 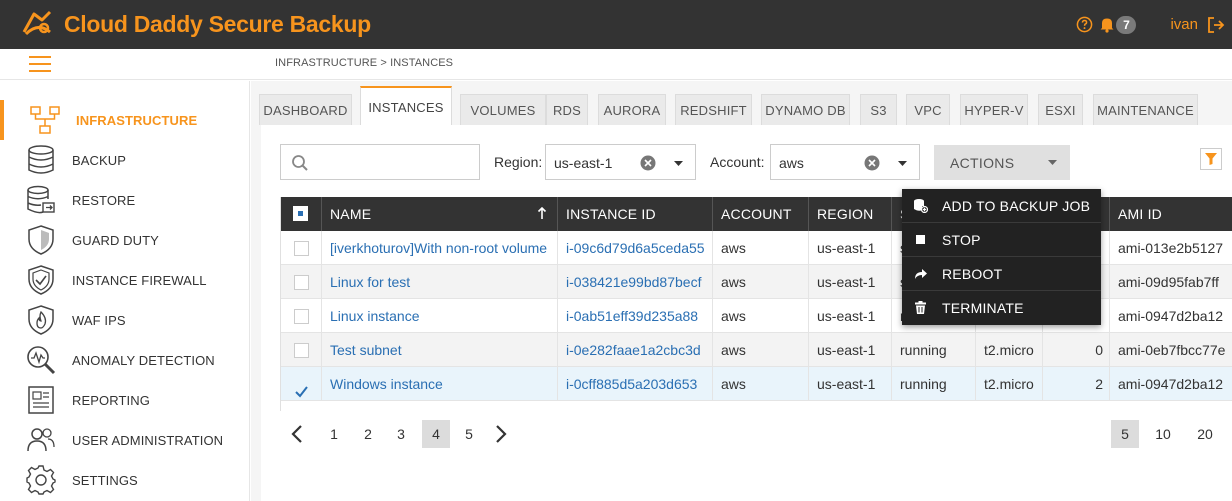 I want to click on tab-dynamo-db: DYNAMO DB, so click(x=805, y=109).